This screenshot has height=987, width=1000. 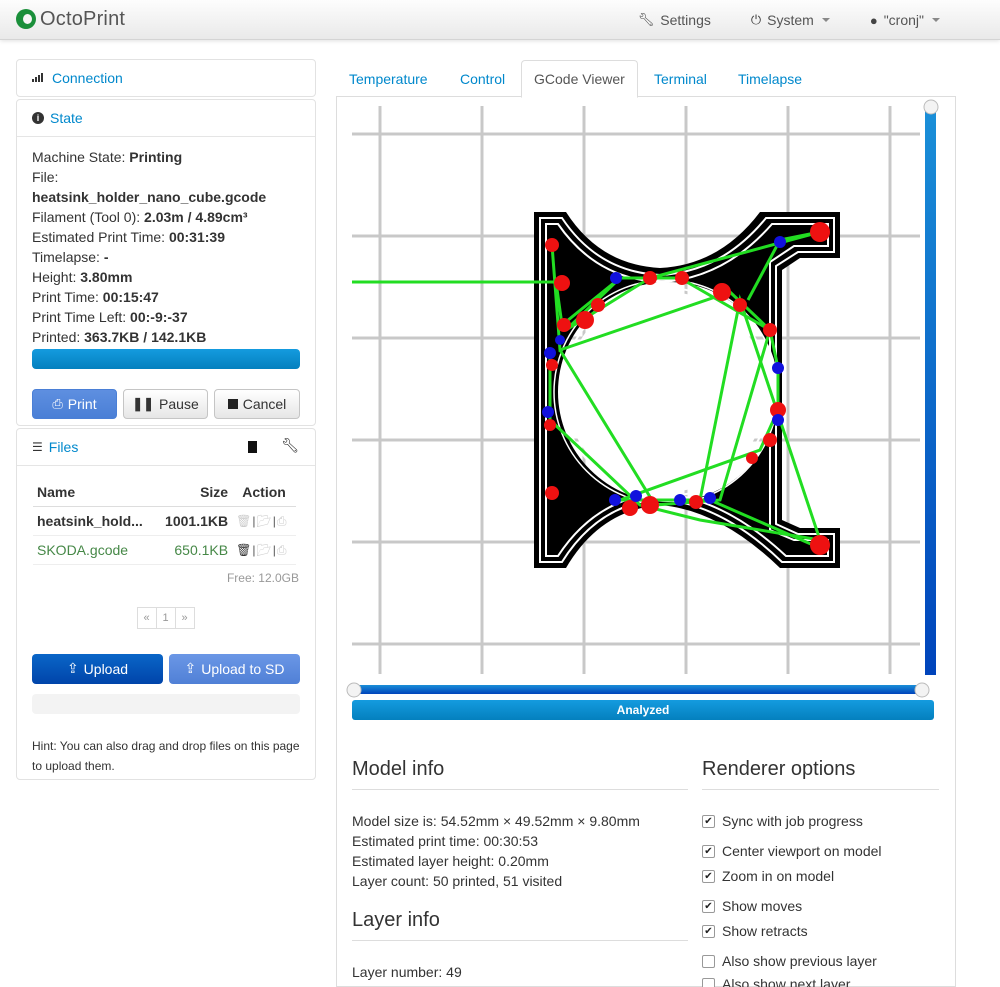 What do you see at coordinates (166, 118) in the screenshot?
I see `state-toggle: i State` at bounding box center [166, 118].